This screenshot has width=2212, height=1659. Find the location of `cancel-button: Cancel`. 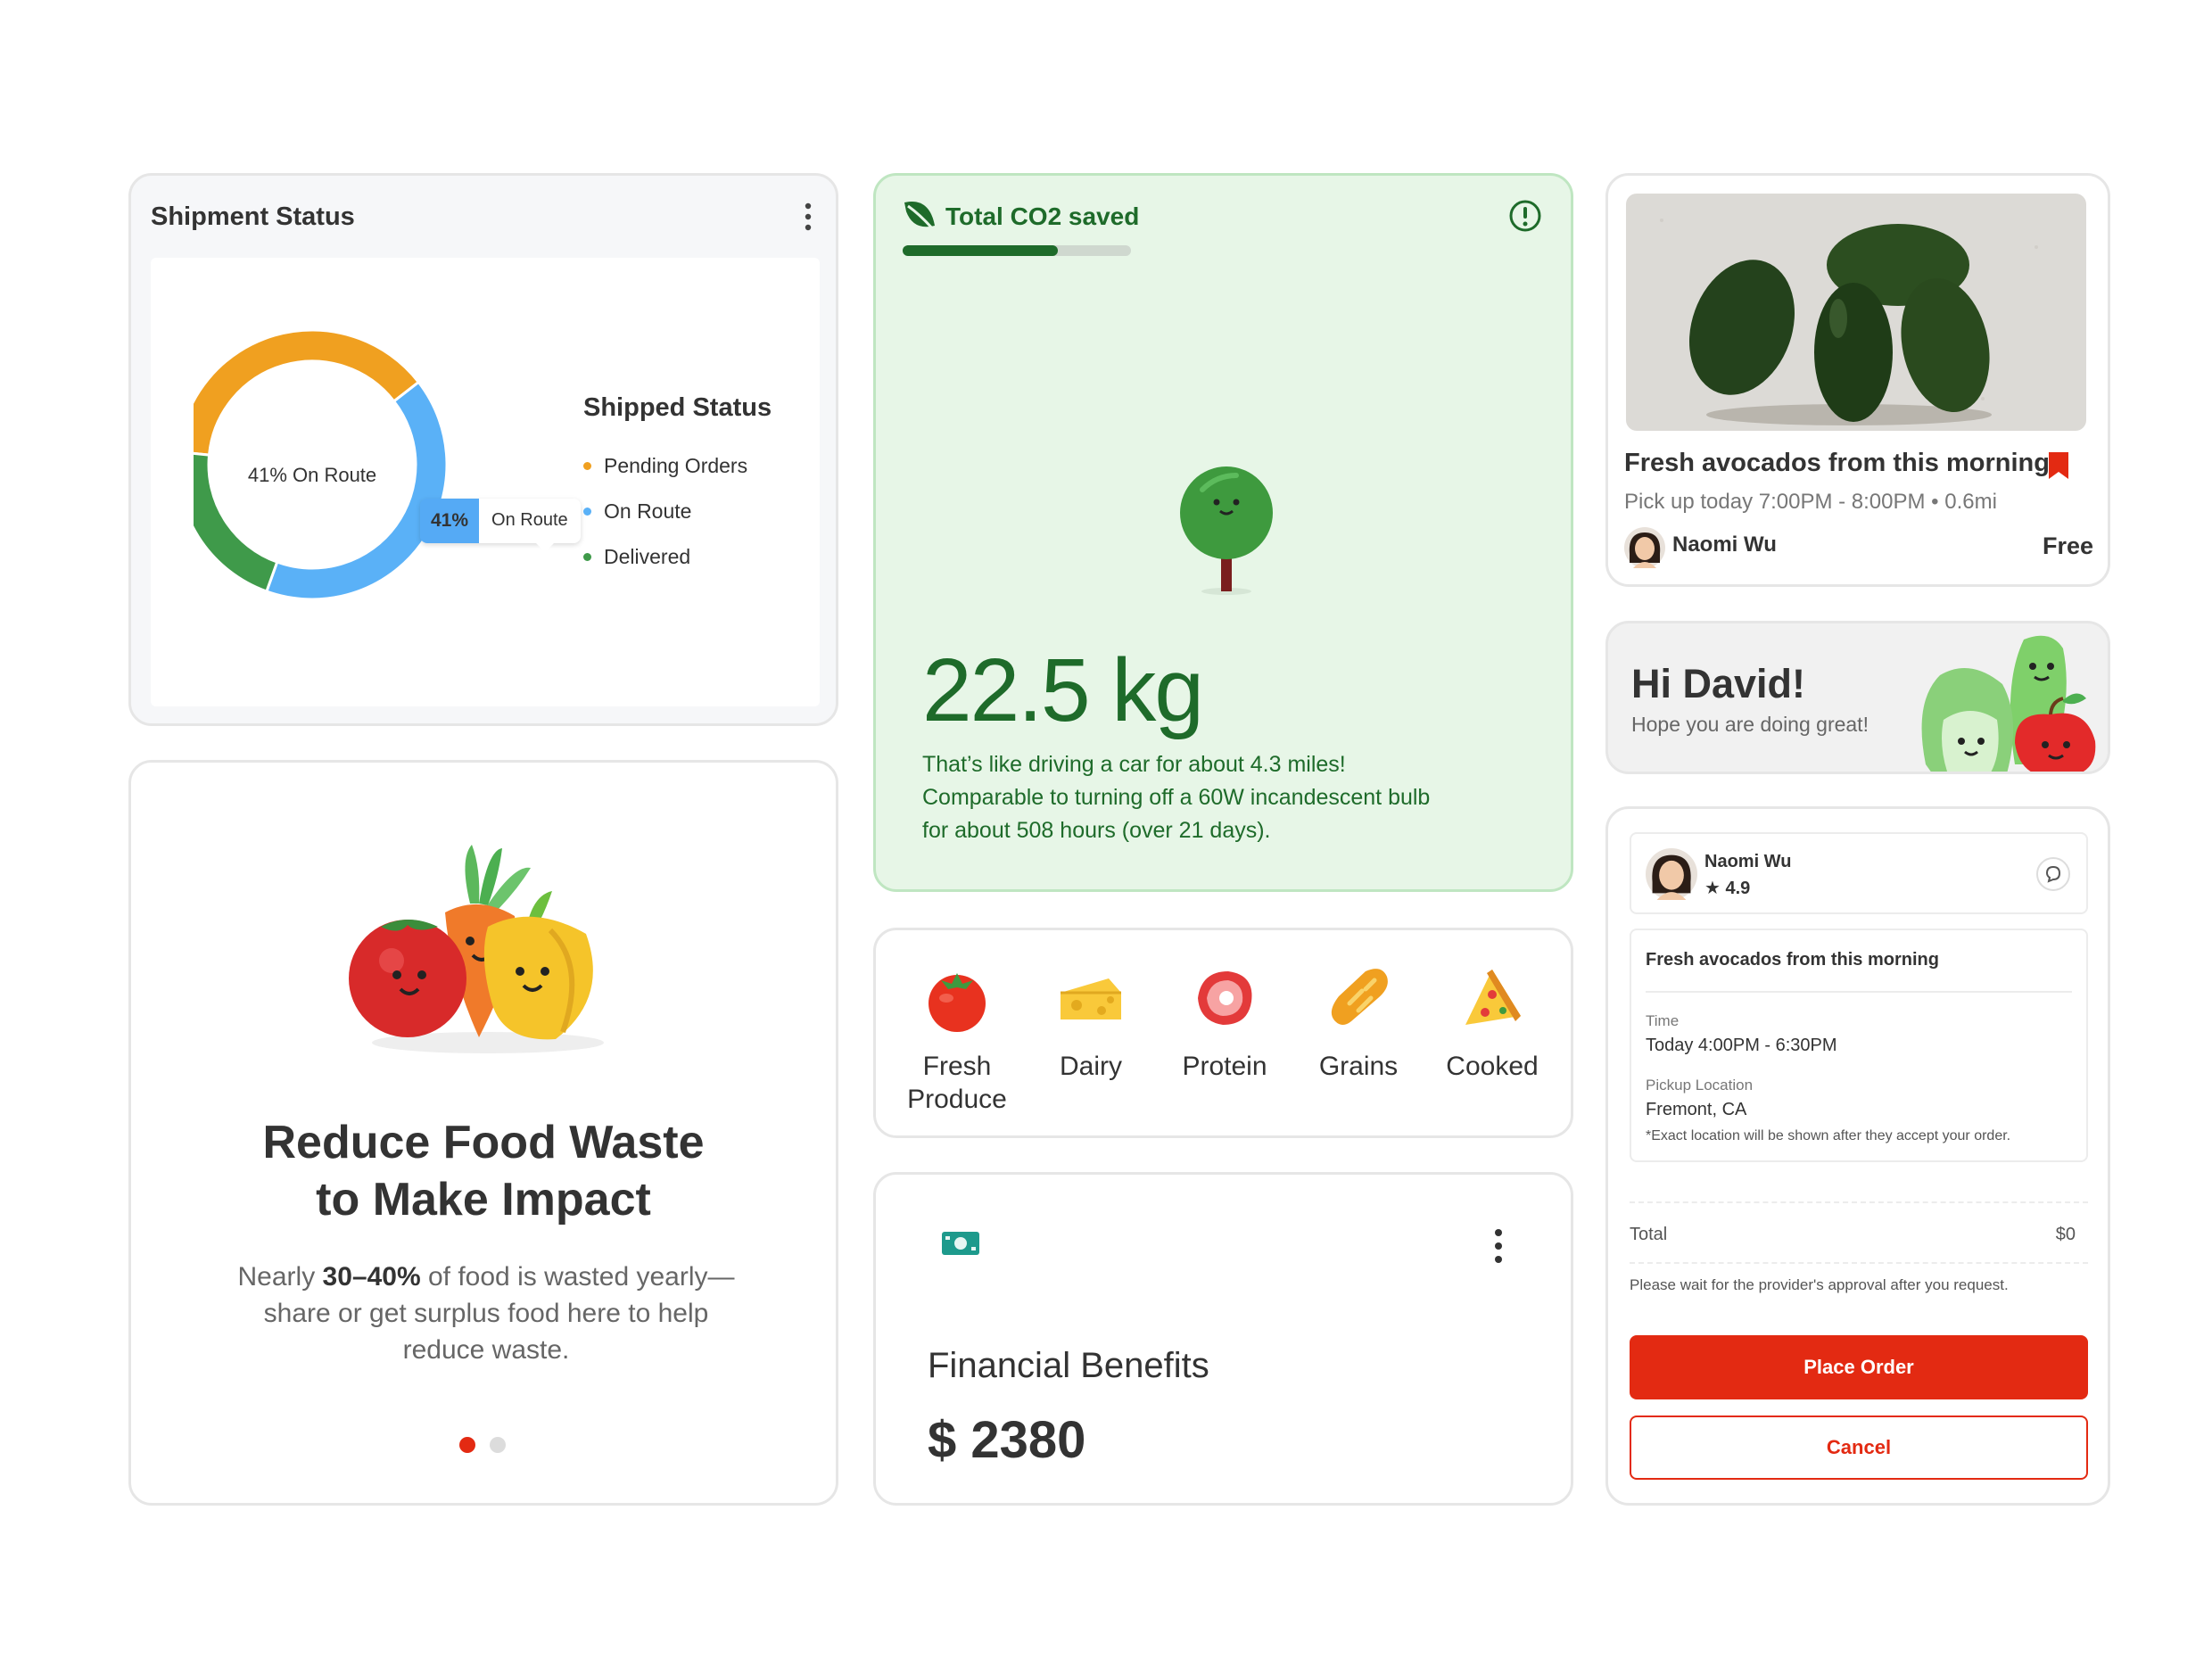

cancel-button: Cancel is located at coordinates (1859, 1448).